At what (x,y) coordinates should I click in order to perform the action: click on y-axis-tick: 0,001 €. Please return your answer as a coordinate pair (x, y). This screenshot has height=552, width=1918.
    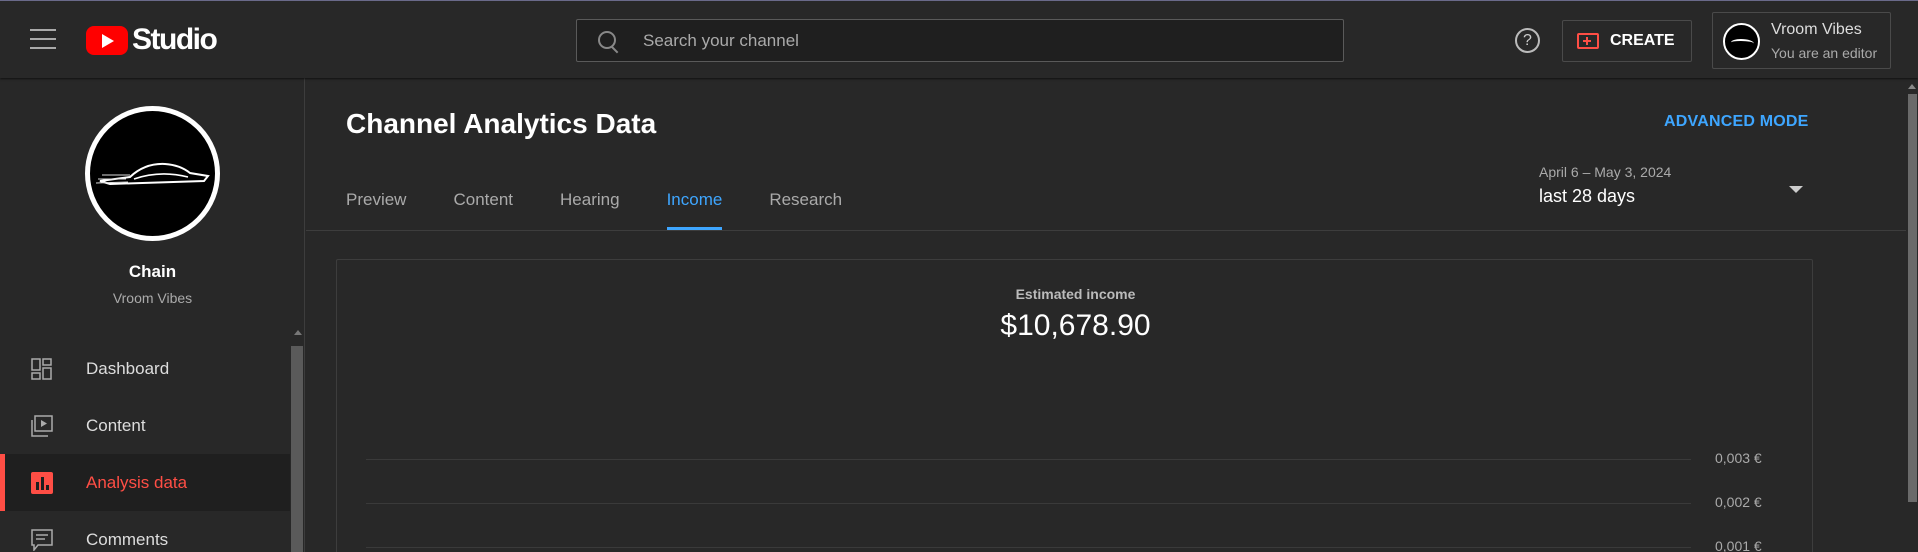
    Looking at the image, I should click on (1738, 545).